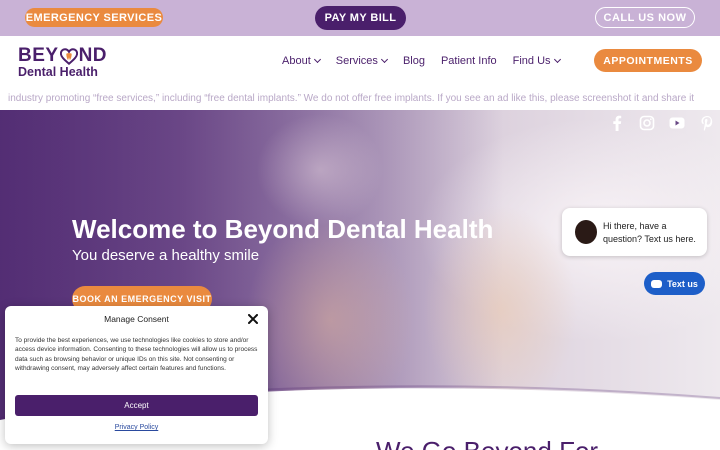  Describe the element at coordinates (136, 319) in the screenshot. I see `consent-title: Manage Consent` at that location.